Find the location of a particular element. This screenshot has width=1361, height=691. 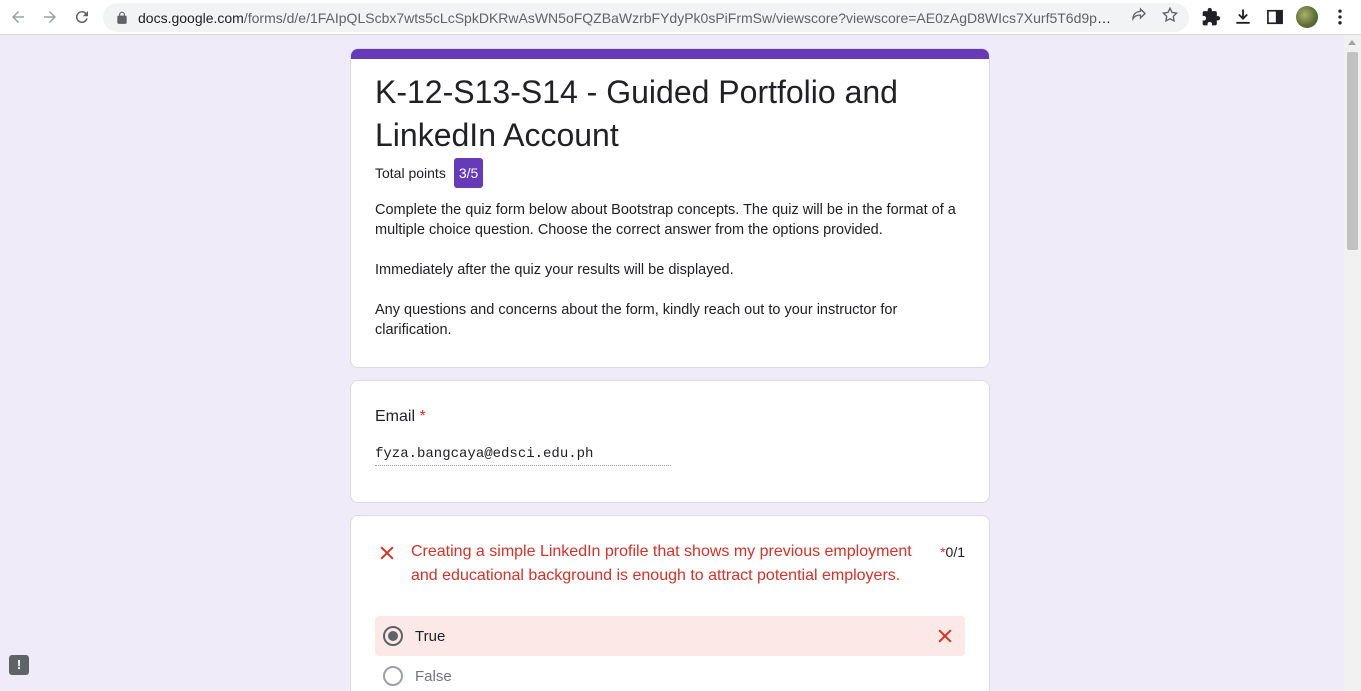

option-label: True is located at coordinates (430, 636).